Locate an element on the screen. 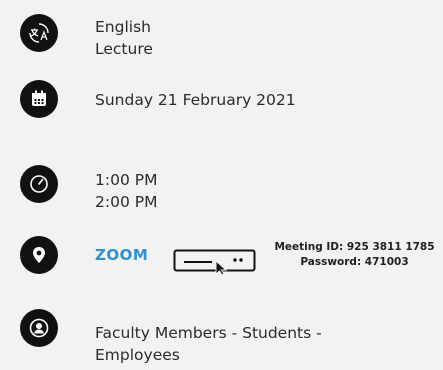  audience-text: Faculty Members - Students - Employees is located at coordinates (208, 344).